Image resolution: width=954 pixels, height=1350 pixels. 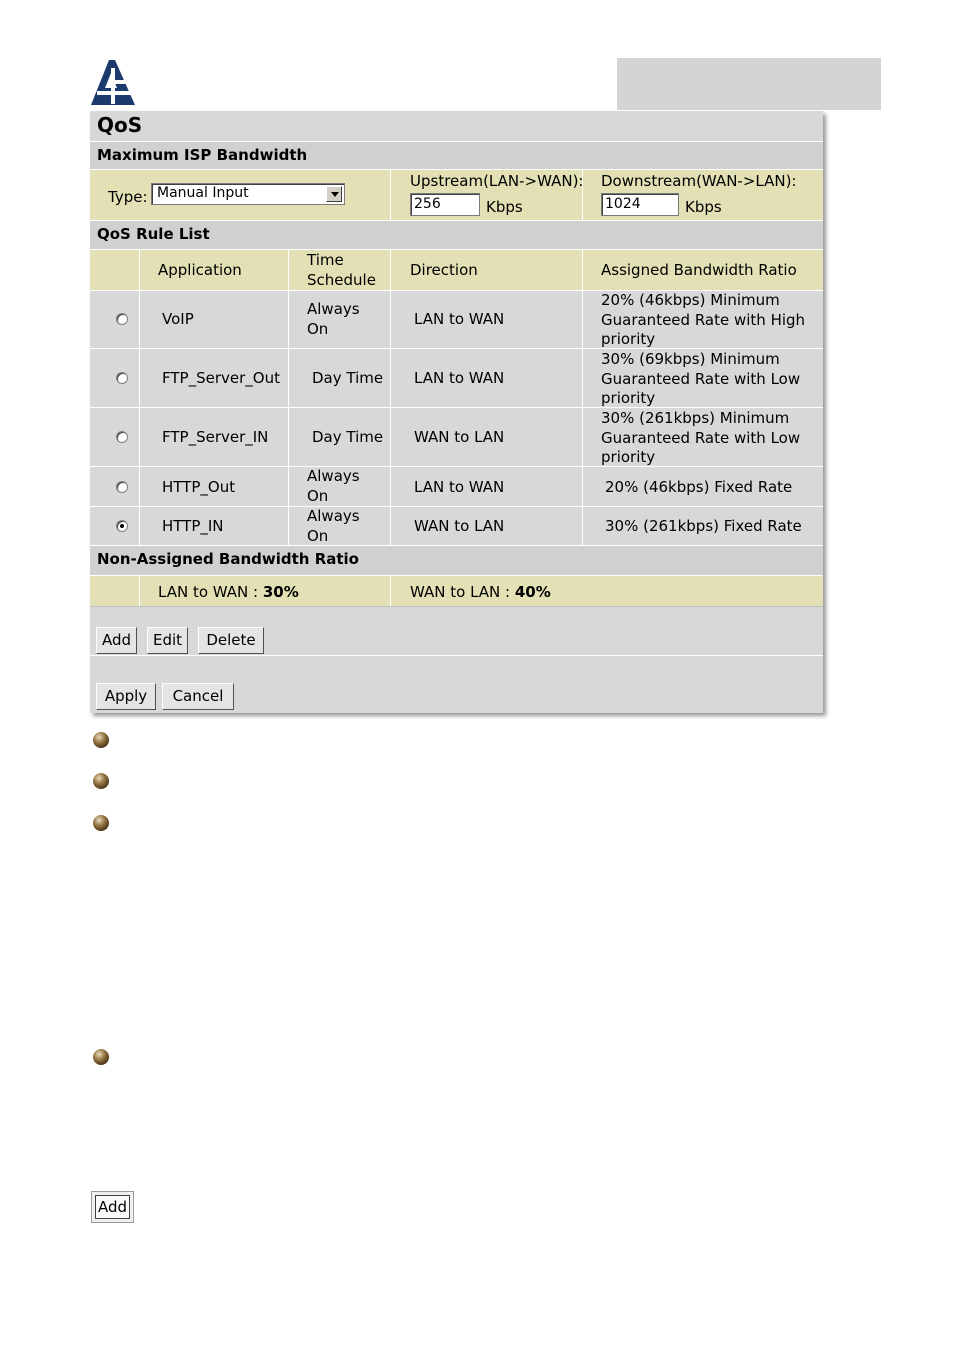 What do you see at coordinates (456, 155) in the screenshot?
I see `isp-section-header: Maximum ISP Bandwidth` at bounding box center [456, 155].